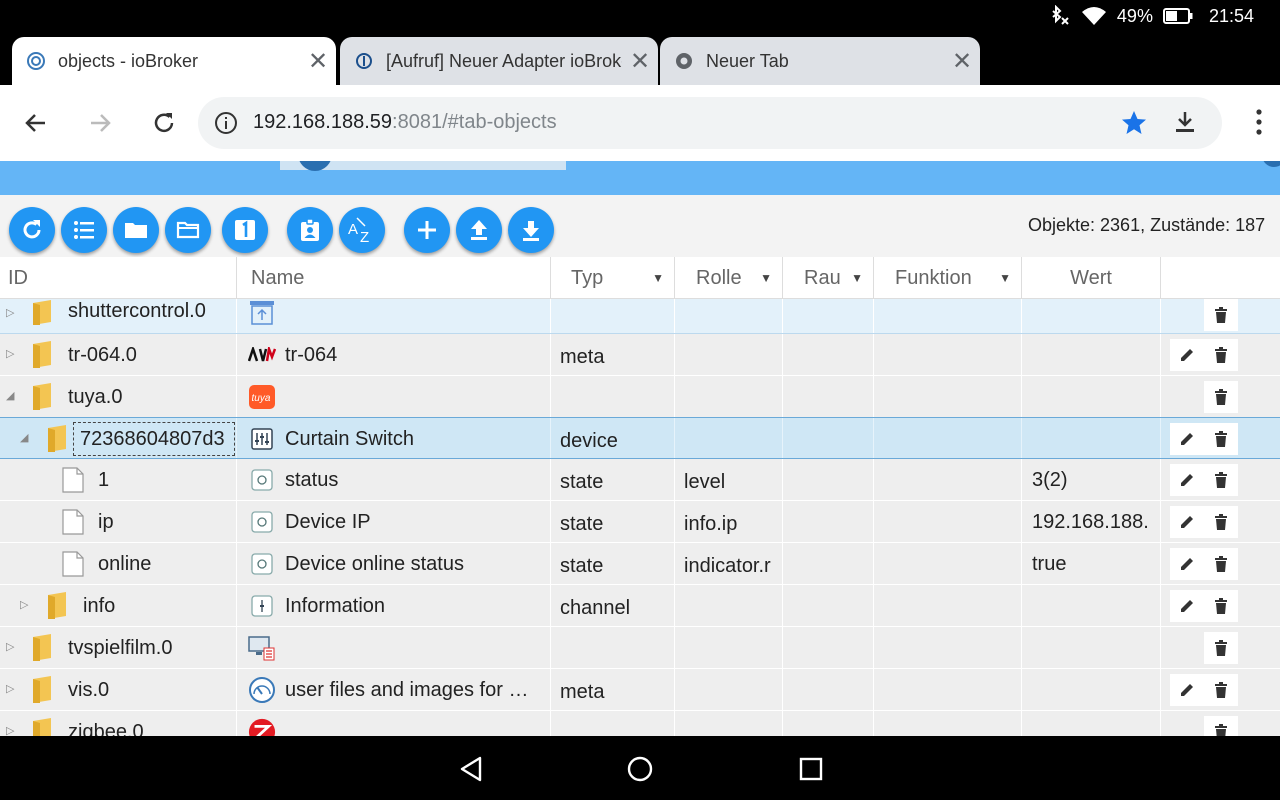 This screenshot has height=800, width=1280. What do you see at coordinates (84, 230) in the screenshot?
I see `list-view-button` at bounding box center [84, 230].